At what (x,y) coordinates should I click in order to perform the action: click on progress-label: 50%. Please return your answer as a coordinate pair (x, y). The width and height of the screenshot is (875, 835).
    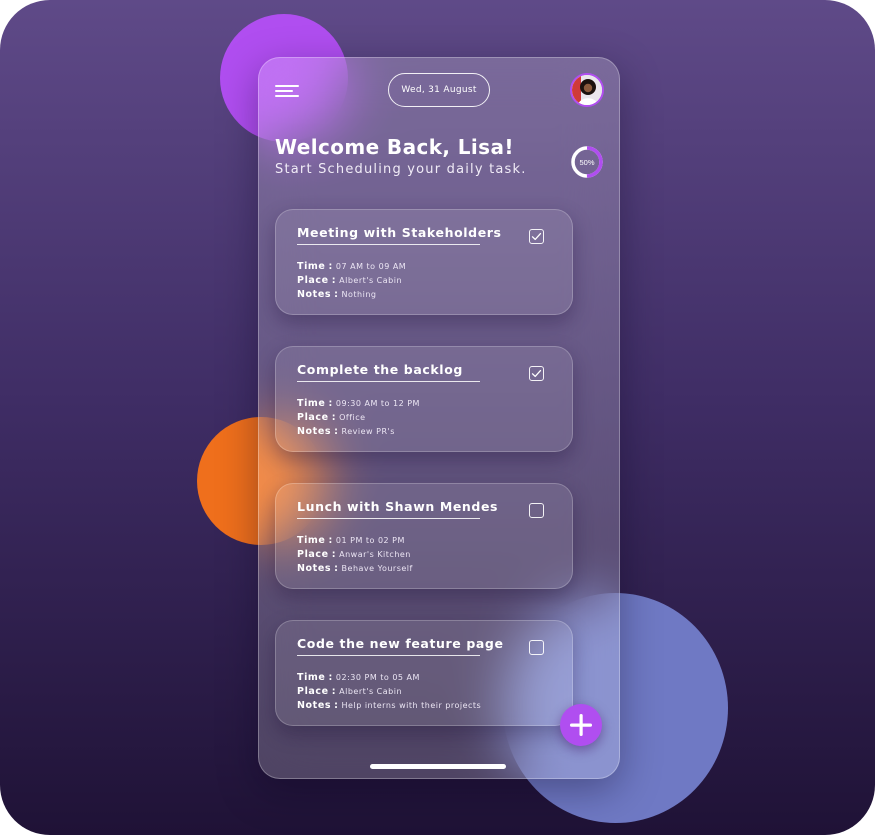
    Looking at the image, I should click on (586, 162).